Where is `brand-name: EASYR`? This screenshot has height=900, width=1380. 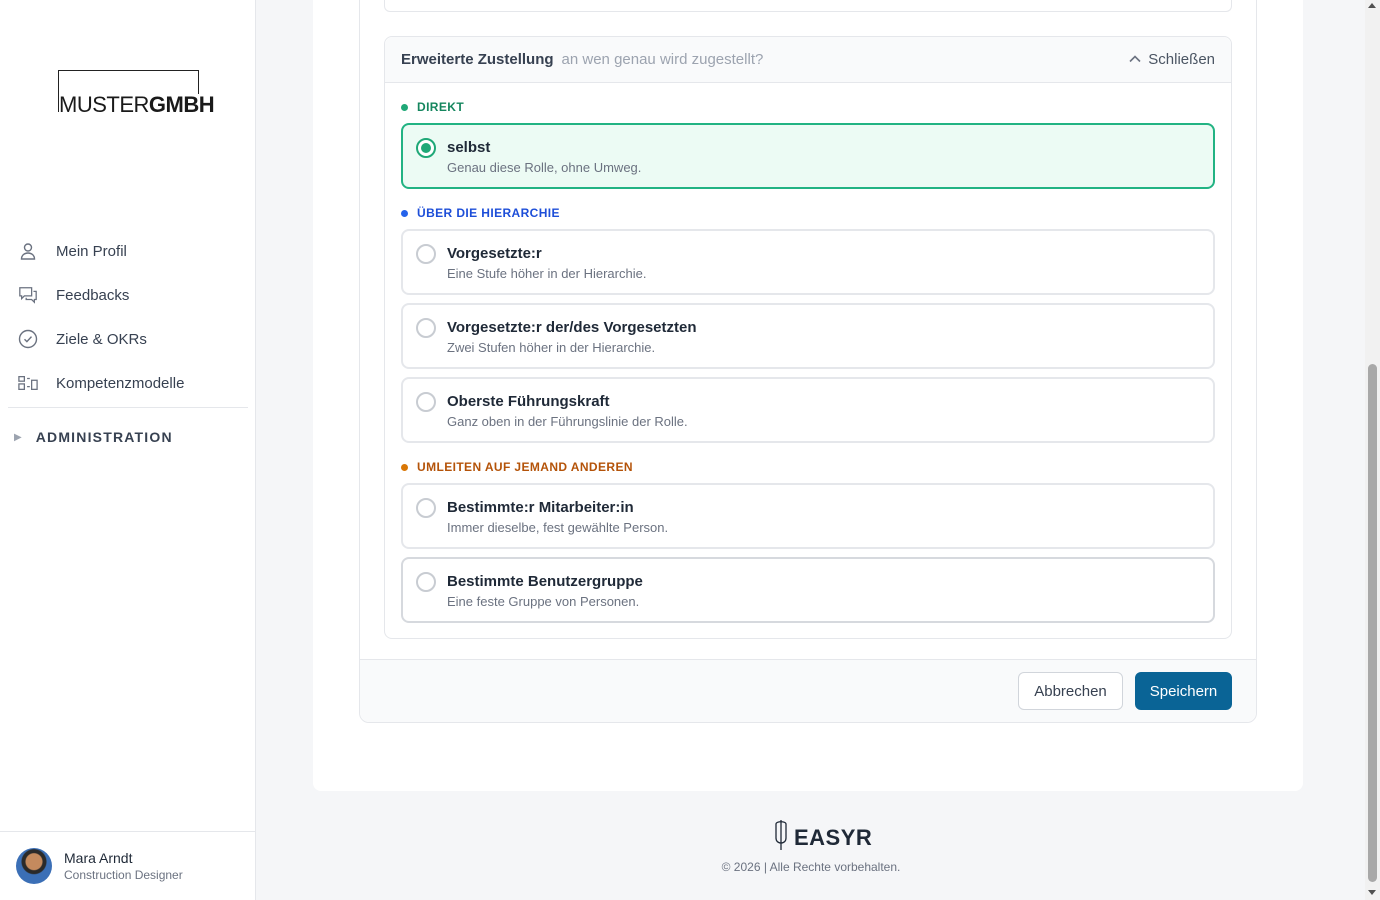
brand-name: EASYR is located at coordinates (833, 837).